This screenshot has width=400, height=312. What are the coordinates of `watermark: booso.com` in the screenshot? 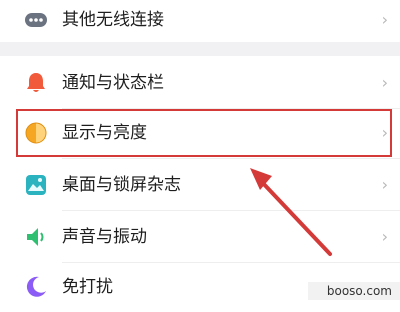 It's located at (354, 291).